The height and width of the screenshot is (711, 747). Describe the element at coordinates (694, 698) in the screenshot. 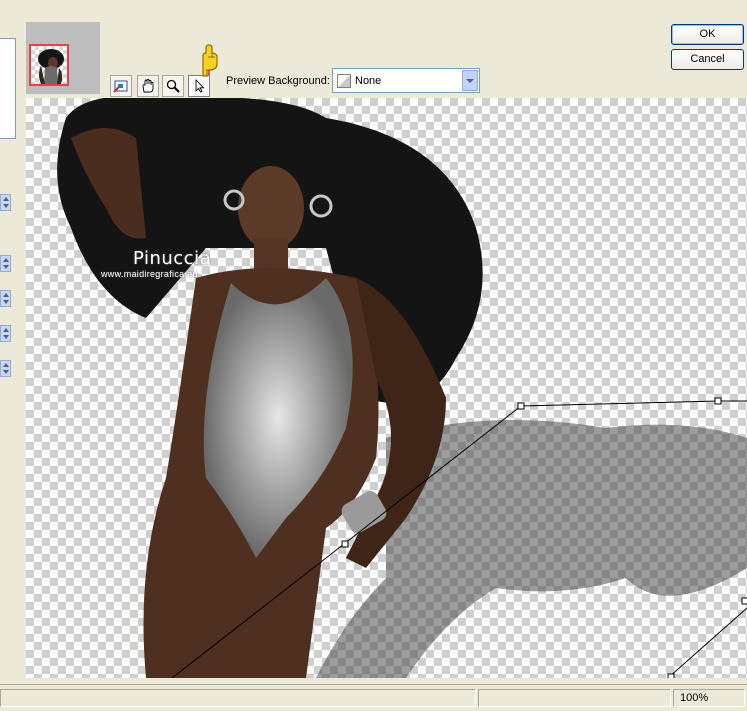

I see `zoom-level: 100%` at that location.